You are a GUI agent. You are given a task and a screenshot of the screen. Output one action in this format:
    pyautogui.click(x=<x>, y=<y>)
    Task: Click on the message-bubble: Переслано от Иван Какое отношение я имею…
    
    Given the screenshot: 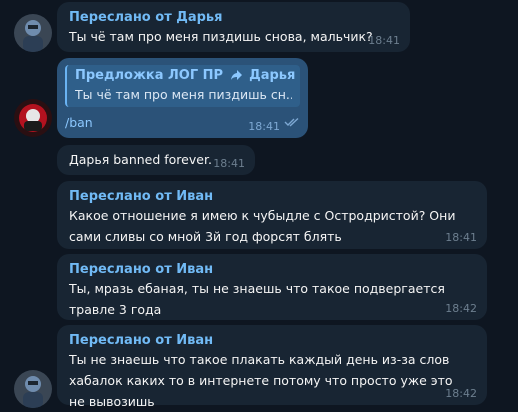 What is the action you would take?
    pyautogui.click(x=272, y=215)
    